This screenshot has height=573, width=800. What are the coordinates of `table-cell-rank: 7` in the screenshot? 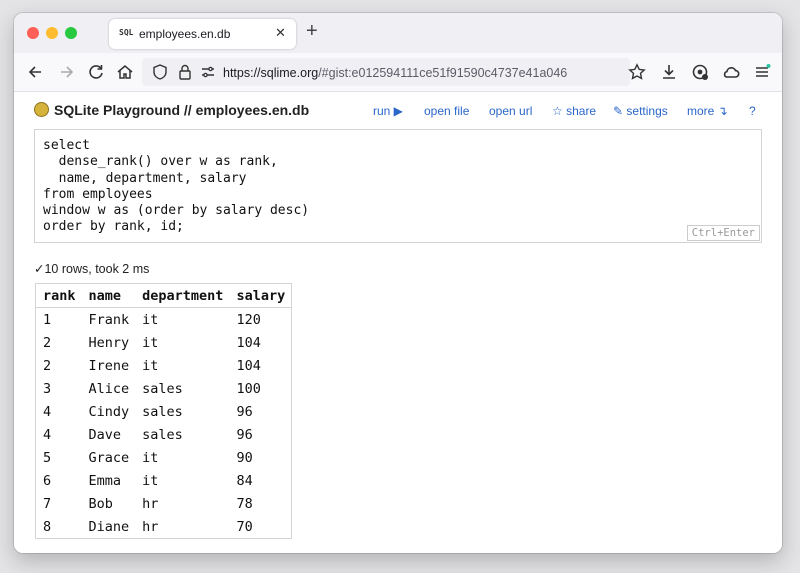 It's located at (47, 503).